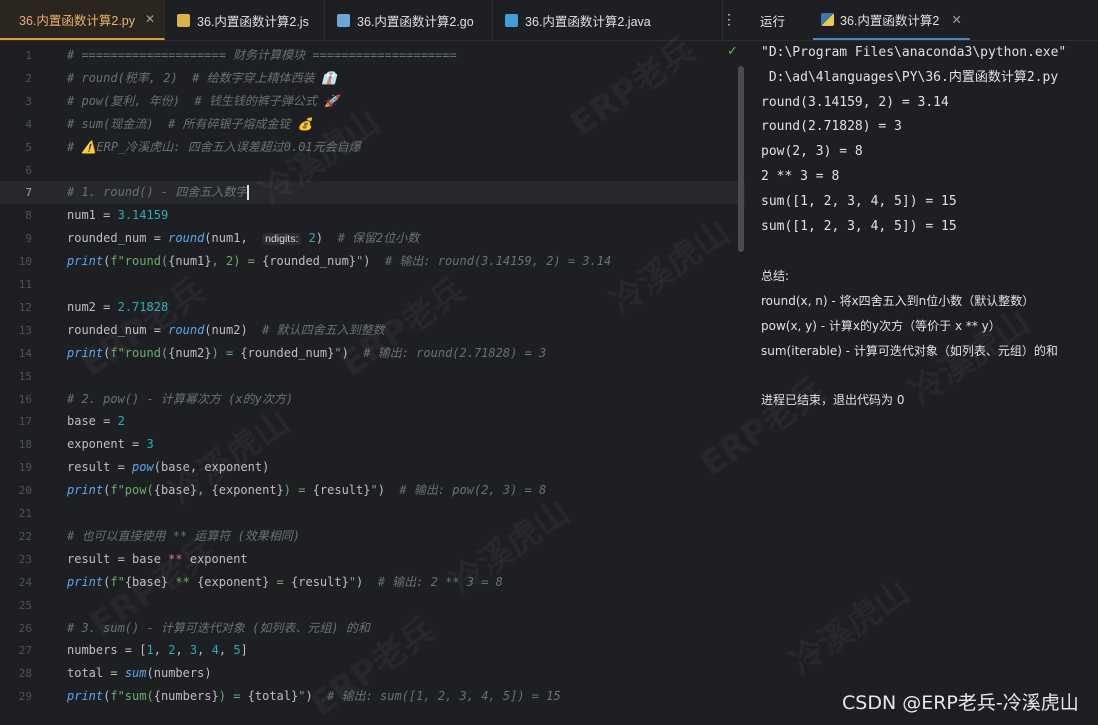 This screenshot has width=1098, height=725. What do you see at coordinates (372, 307) in the screenshot?
I see `code-line: 12 num2 = 2.71828` at bounding box center [372, 307].